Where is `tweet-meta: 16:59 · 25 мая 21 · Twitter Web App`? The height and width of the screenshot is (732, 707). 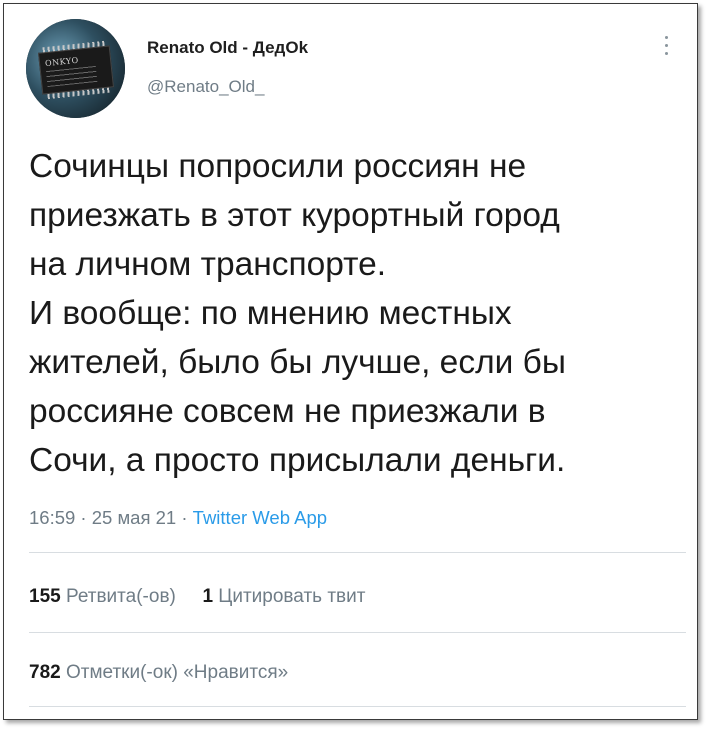
tweet-meta: 16:59 · 25 мая 21 · Twitter Web App is located at coordinates (178, 518).